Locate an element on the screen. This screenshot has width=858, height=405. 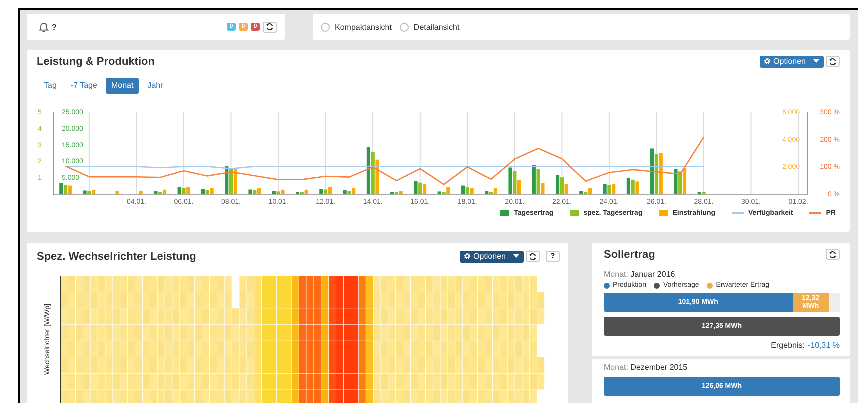
panel-title: Leistung & Produktion is located at coordinates (96, 62).